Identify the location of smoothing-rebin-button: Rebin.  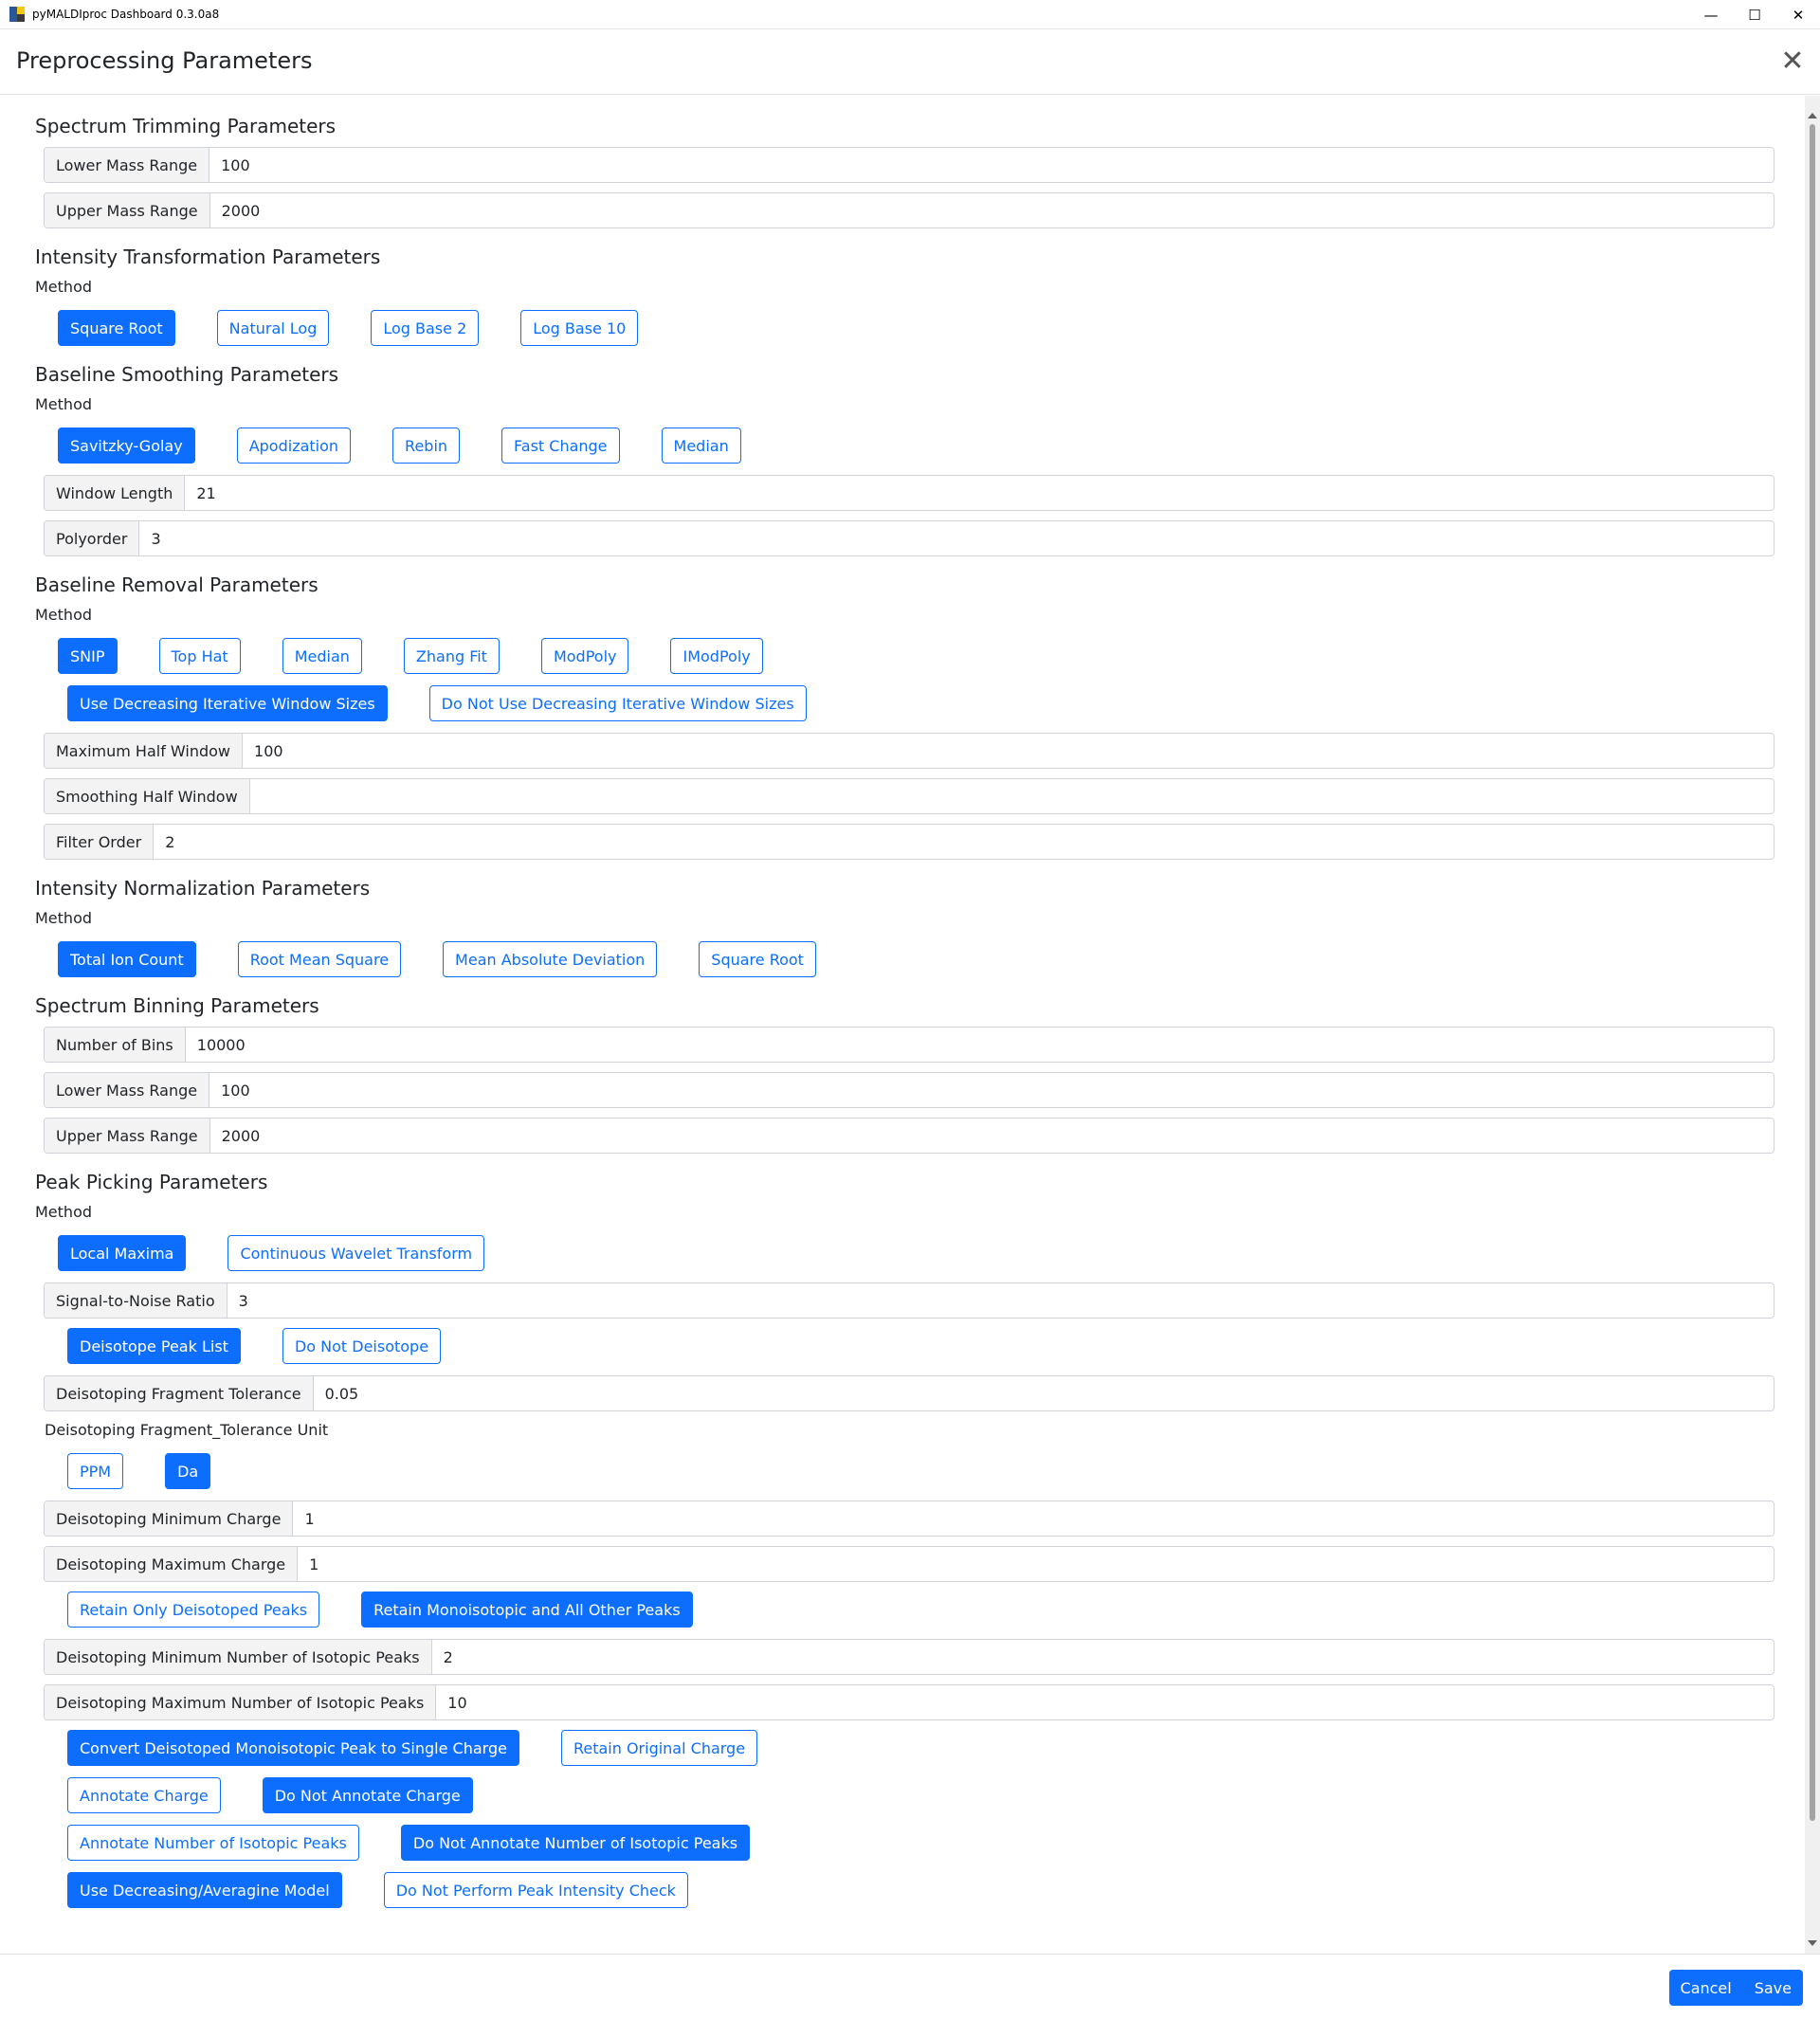
(426, 445).